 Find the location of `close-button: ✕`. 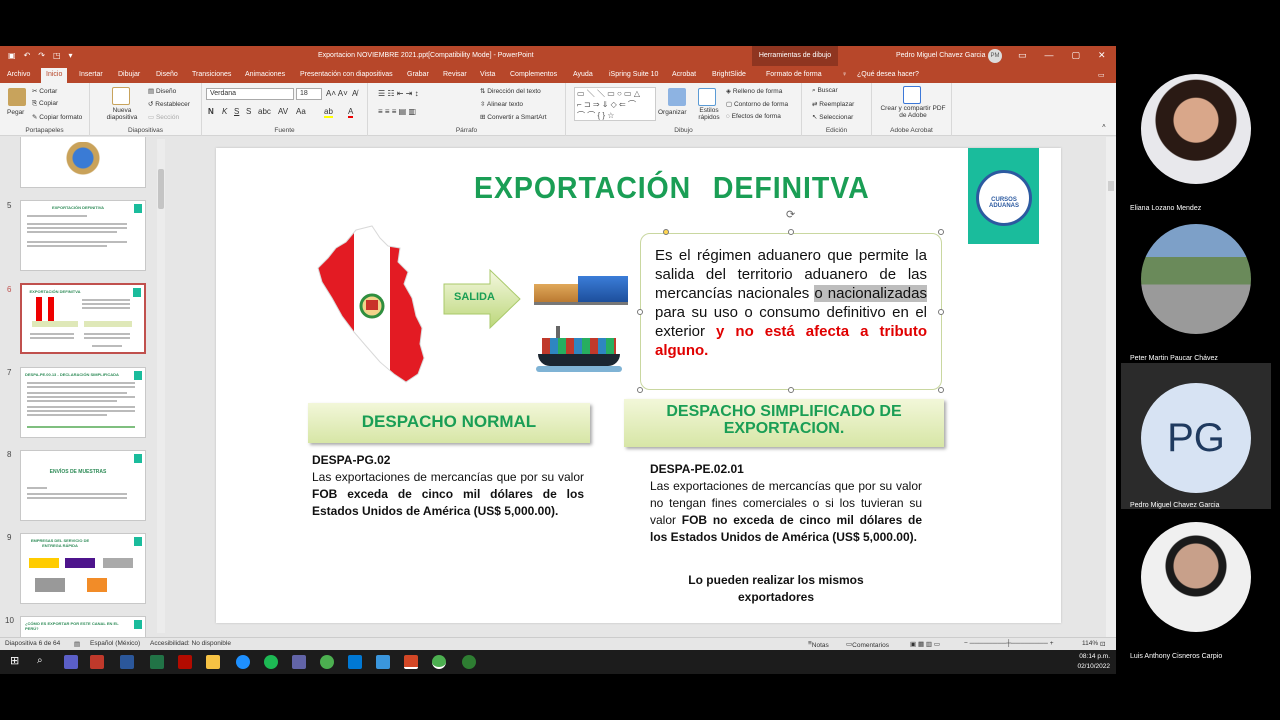

close-button: ✕ is located at coordinates (1102, 55).